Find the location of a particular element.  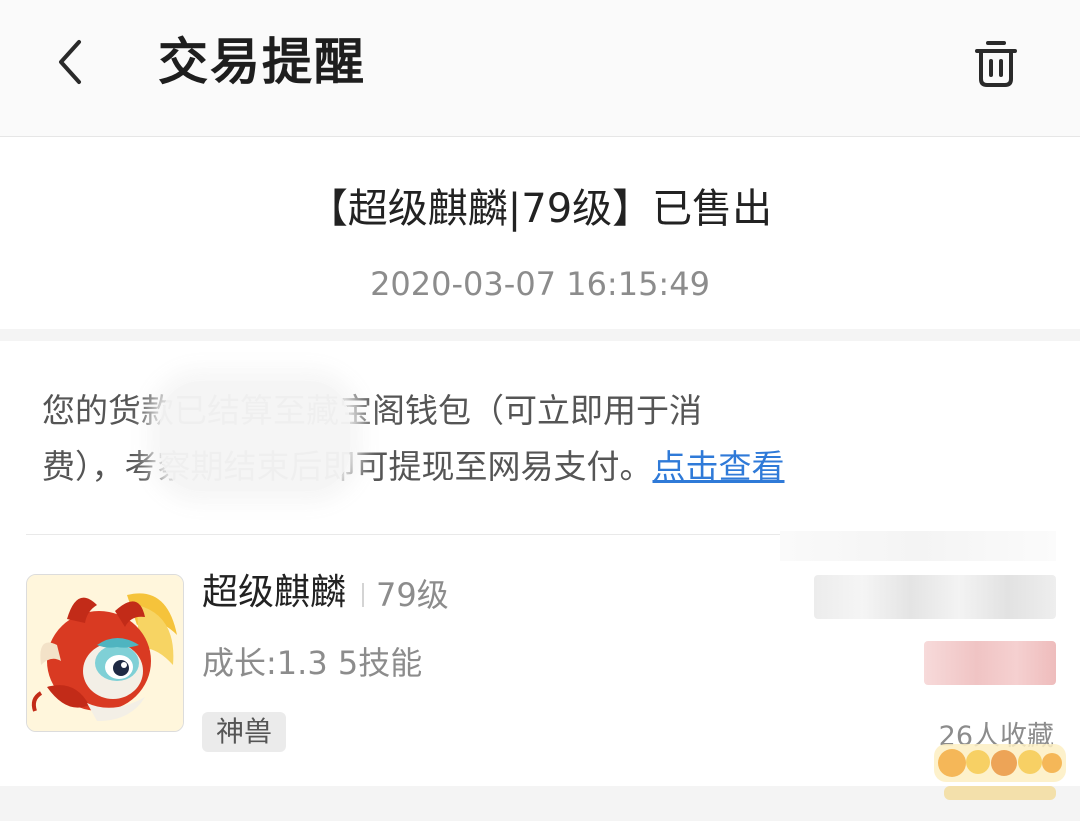

qilin-pet-avatar is located at coordinates (105, 653).